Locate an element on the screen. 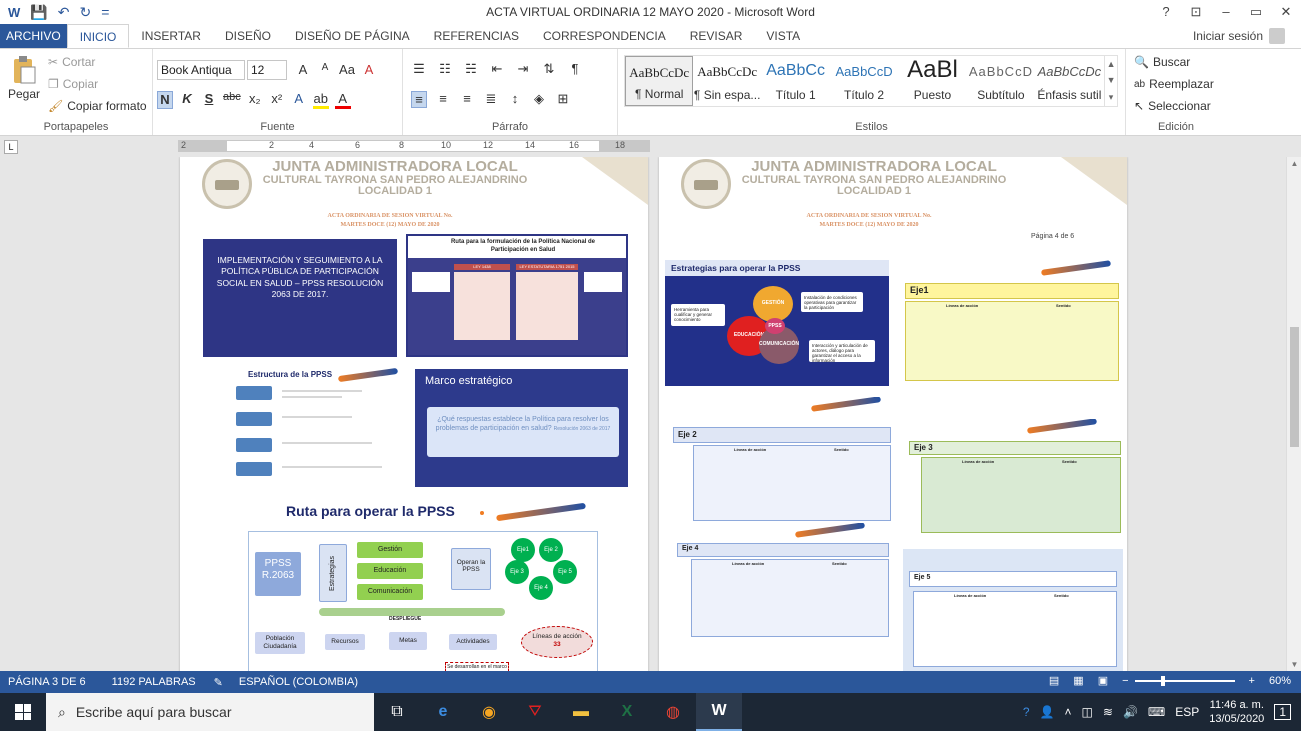 This screenshot has height=731, width=1301. tab-diseno-pagina: DISEÑO DE PÁGINA is located at coordinates (352, 36).